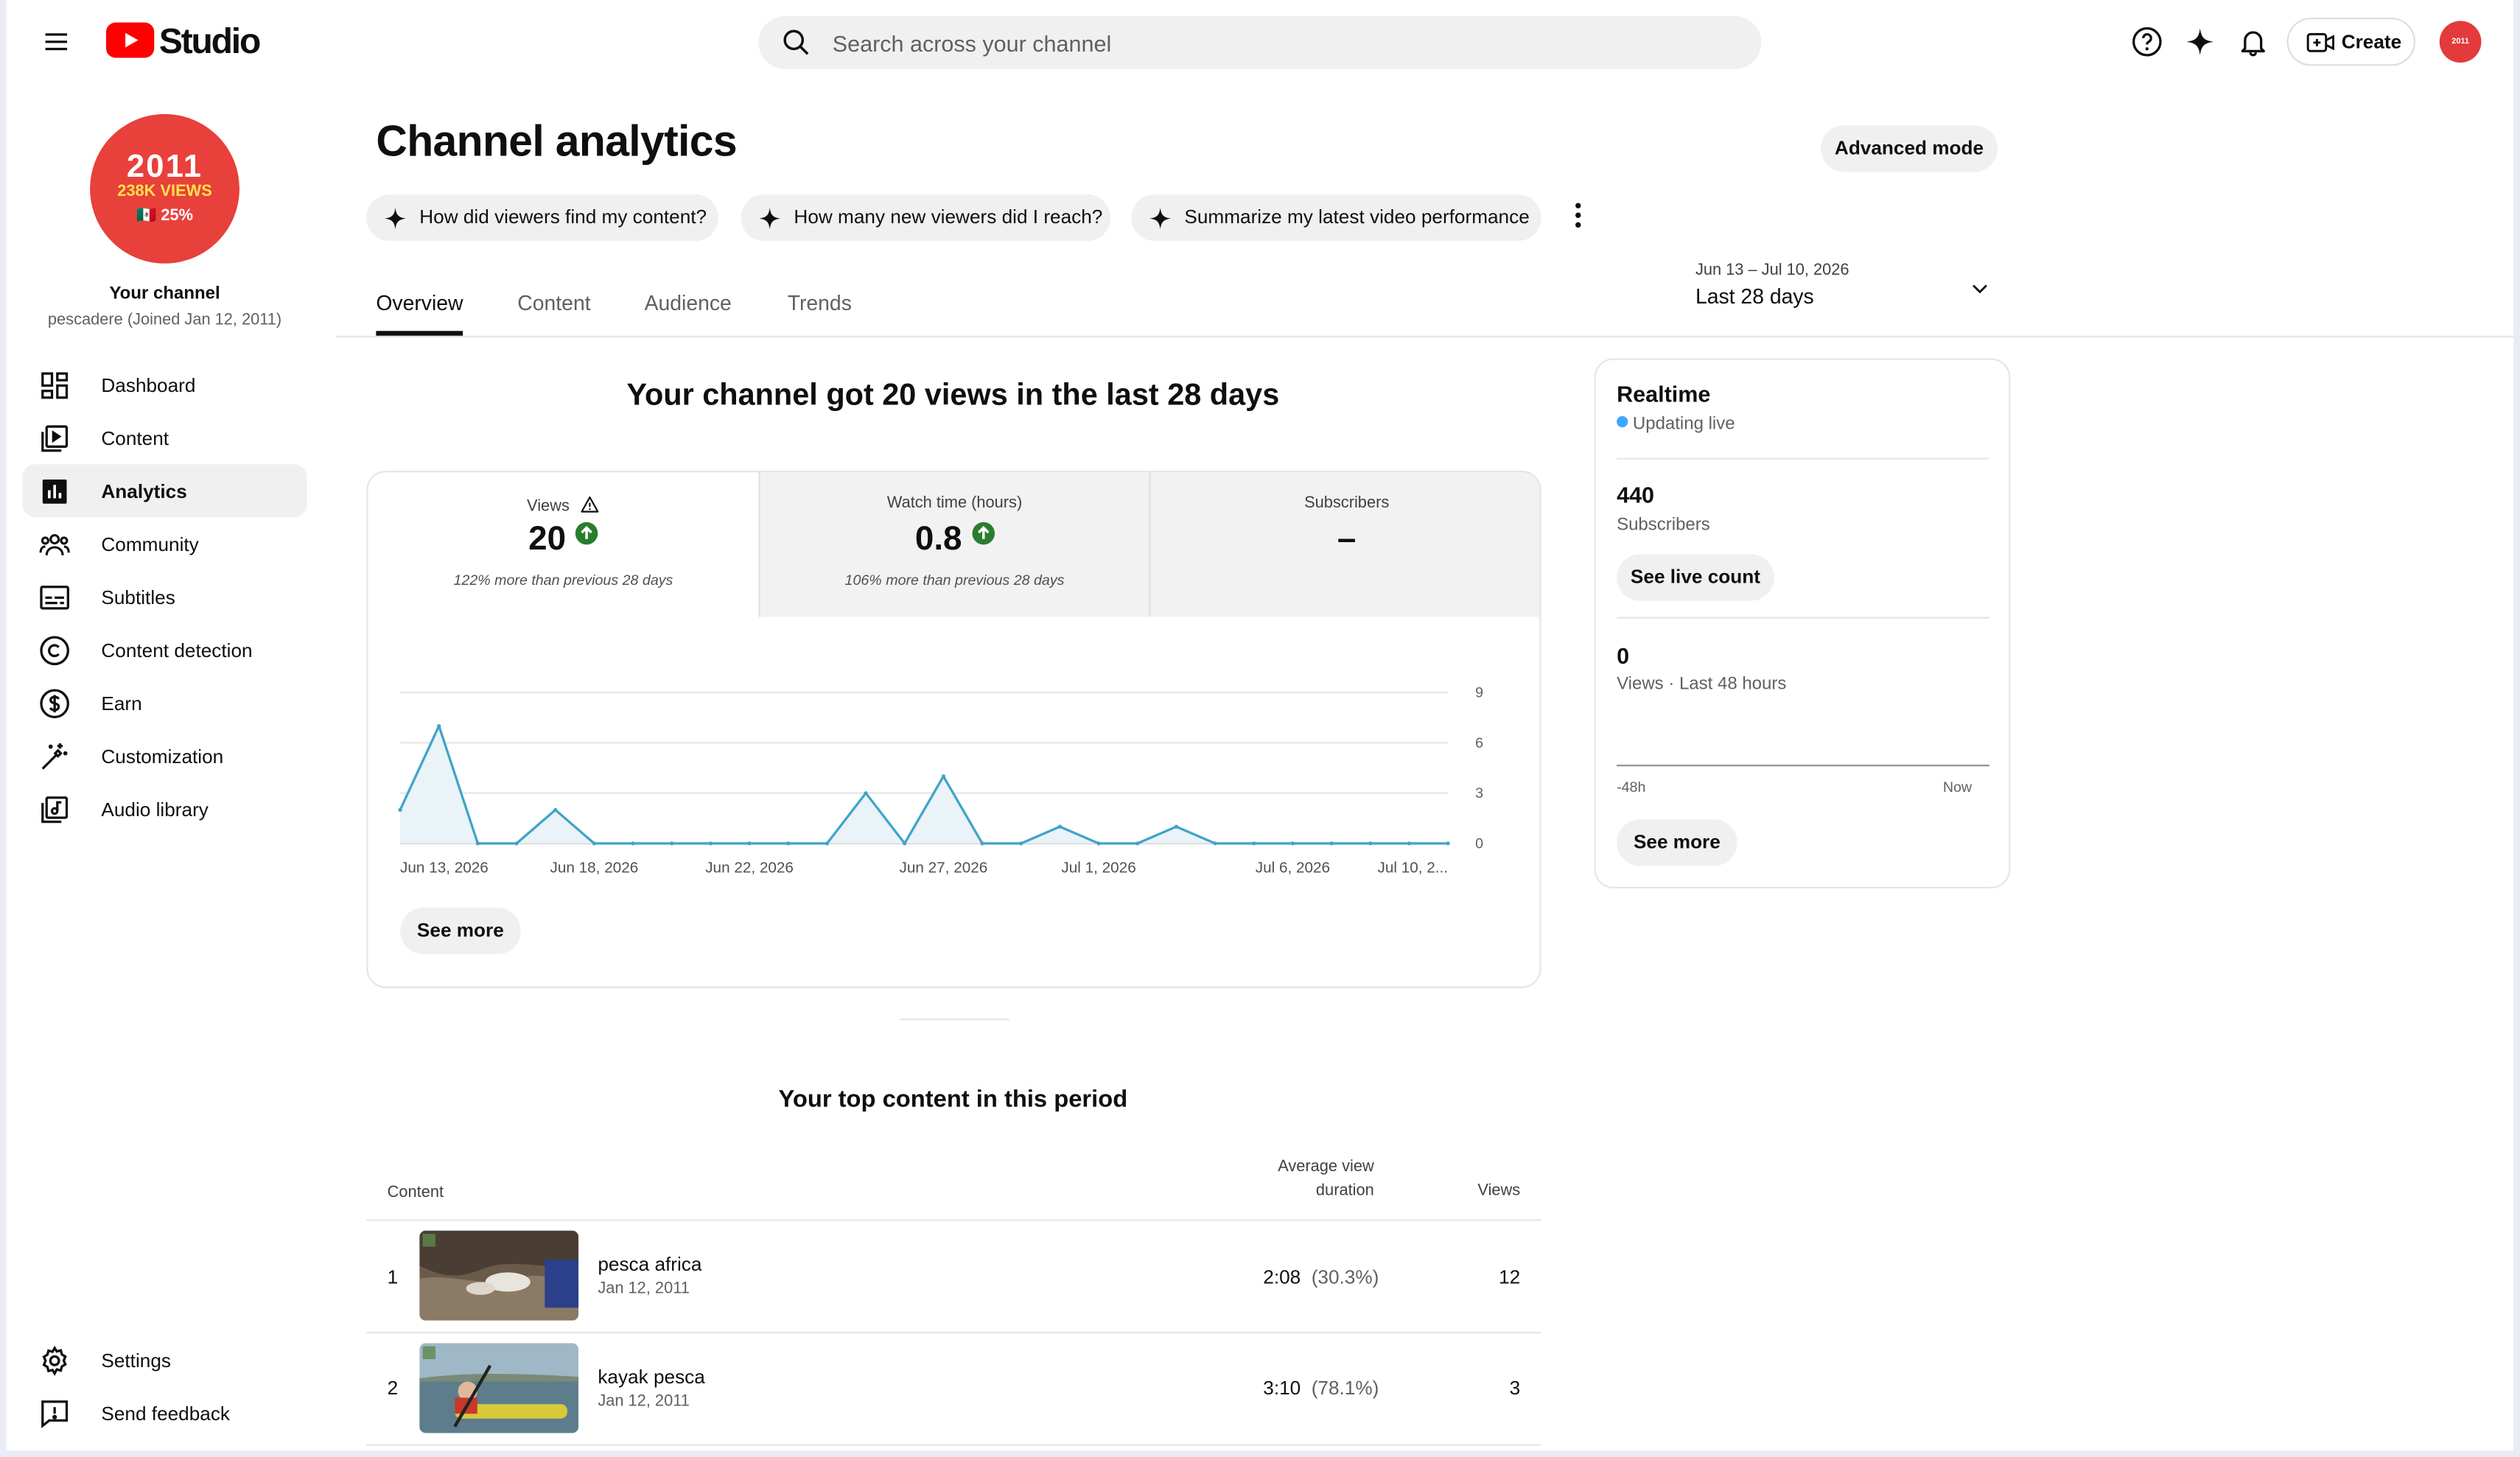 This screenshot has width=2520, height=1457. I want to click on metric-comparison: 106% more than previous 28 days, so click(954, 580).